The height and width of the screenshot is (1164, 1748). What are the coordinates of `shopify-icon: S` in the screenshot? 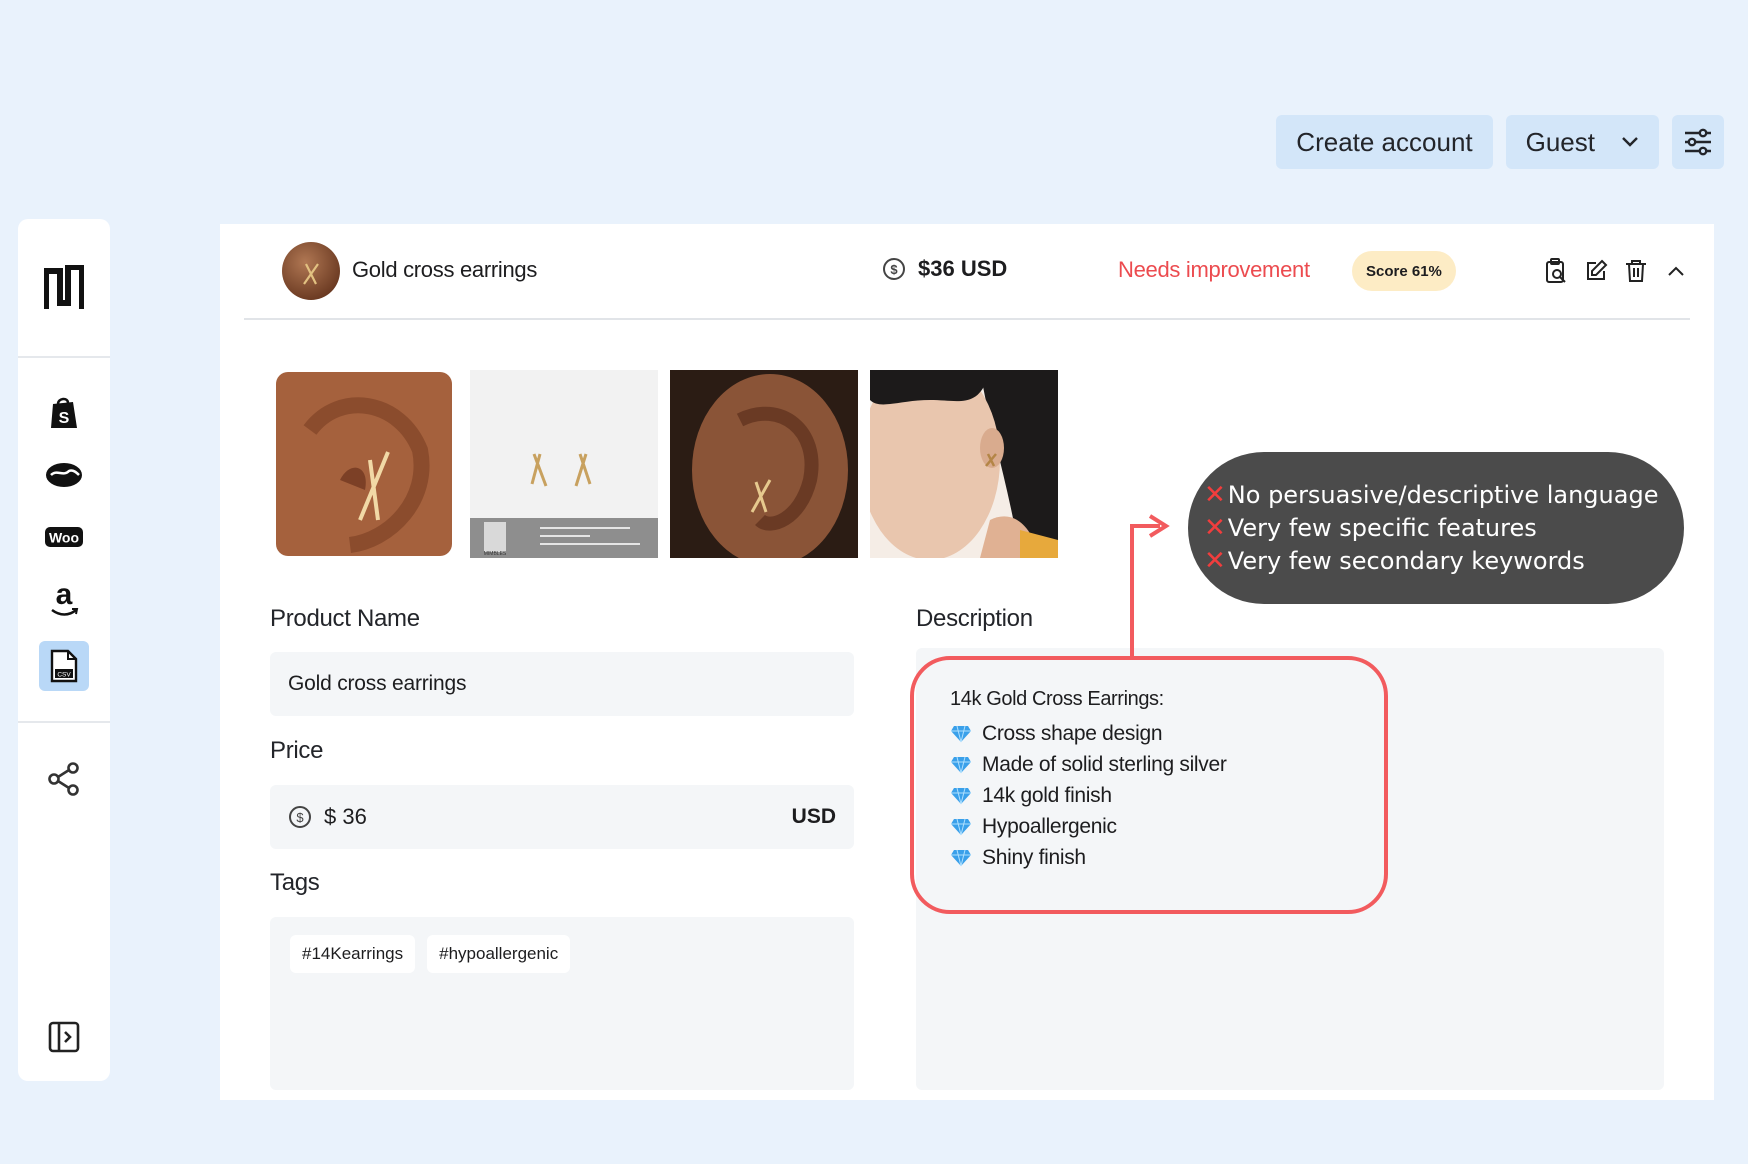 It's located at (64, 413).